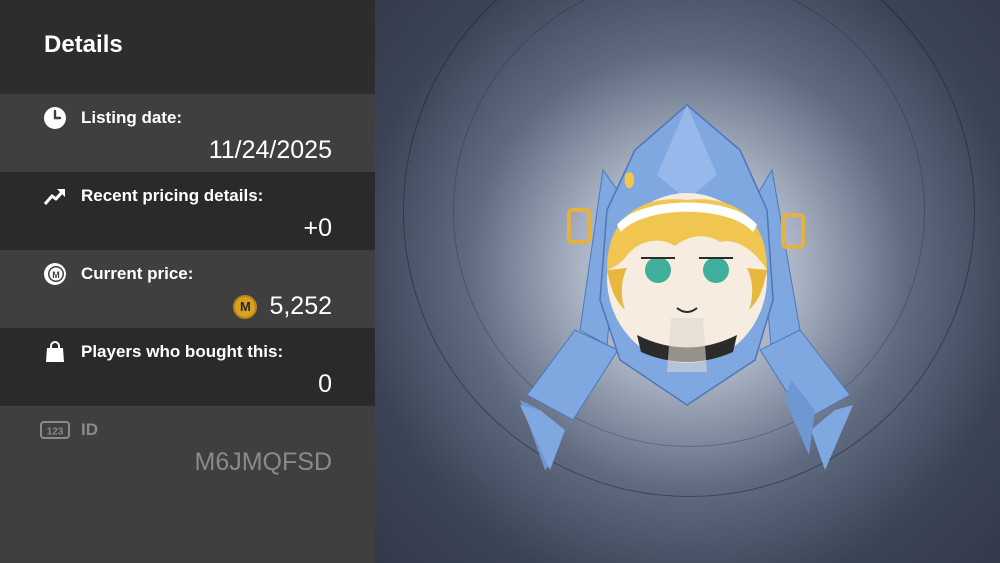 Image resolution: width=1000 pixels, height=563 pixels. I want to click on svg-text: M, so click(56, 275).